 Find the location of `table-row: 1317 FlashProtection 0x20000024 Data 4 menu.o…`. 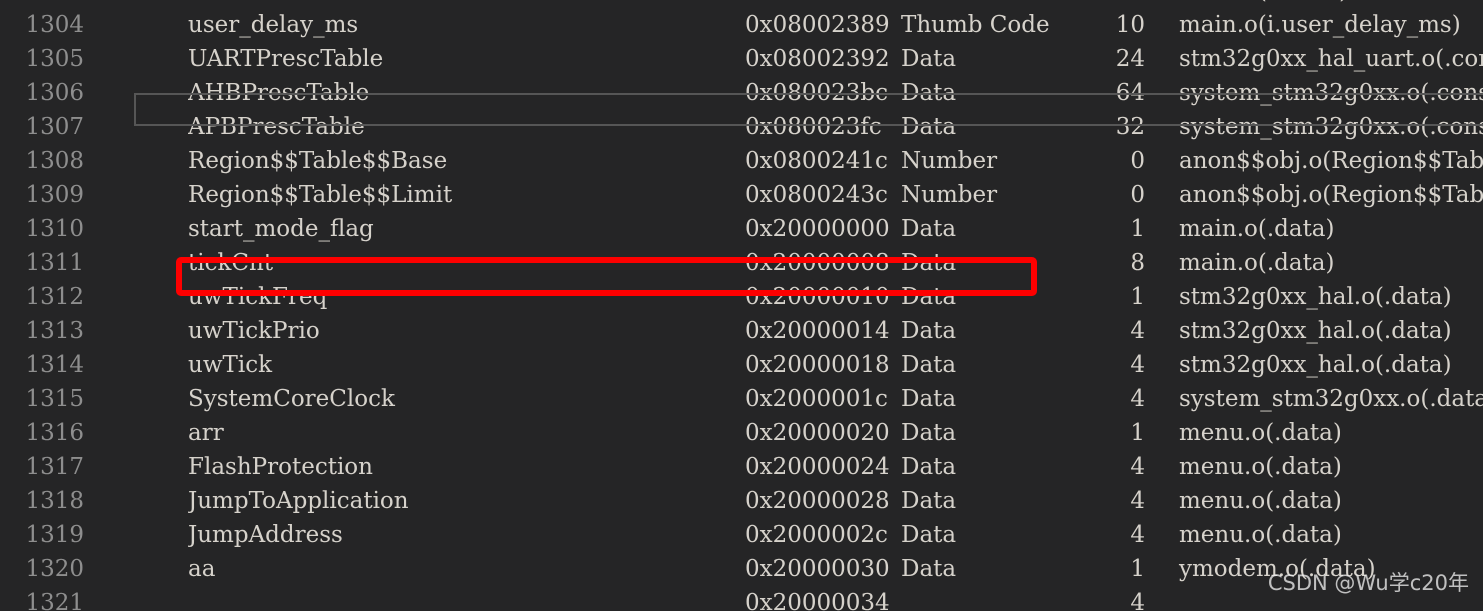

table-row: 1317 FlashProtection 0x20000024 Data 4 menu.o… is located at coordinates (741, 467).